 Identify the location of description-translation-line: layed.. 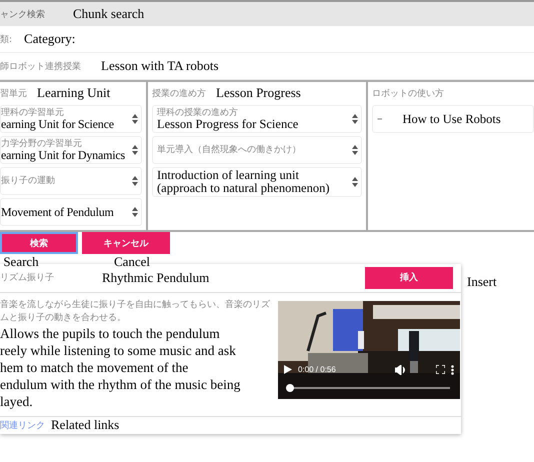
(17, 401).